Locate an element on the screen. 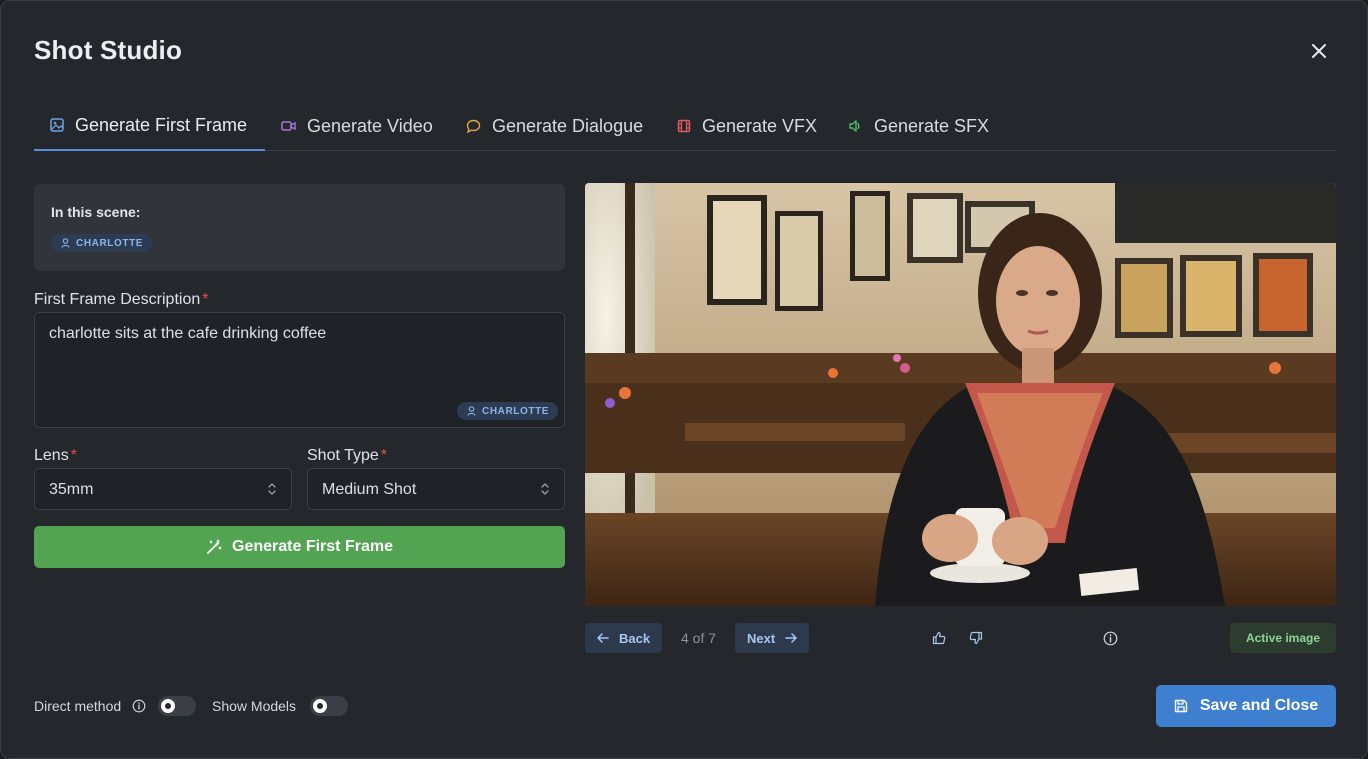 This screenshot has height=759, width=1368. arrow-left-icon is located at coordinates (603, 638).